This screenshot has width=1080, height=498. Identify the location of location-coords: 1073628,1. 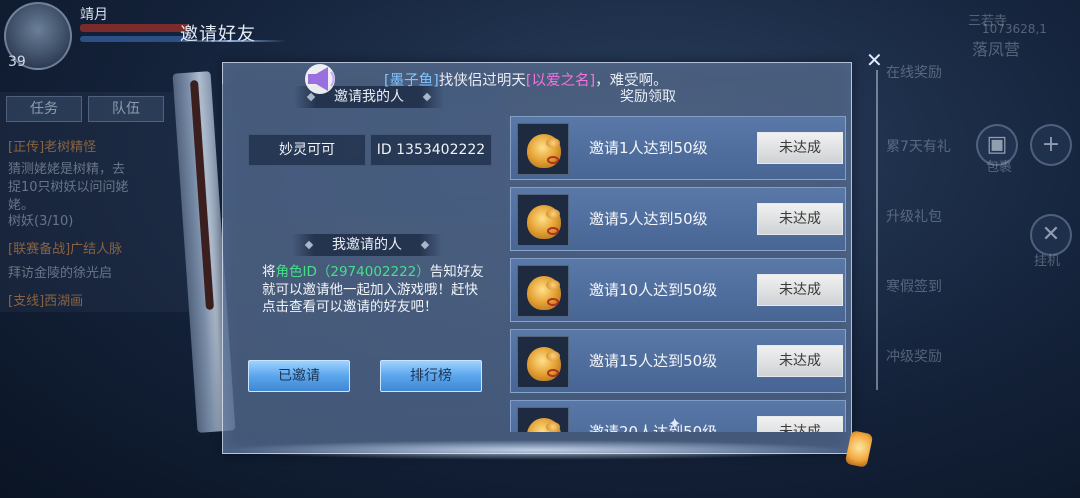
(1014, 29).